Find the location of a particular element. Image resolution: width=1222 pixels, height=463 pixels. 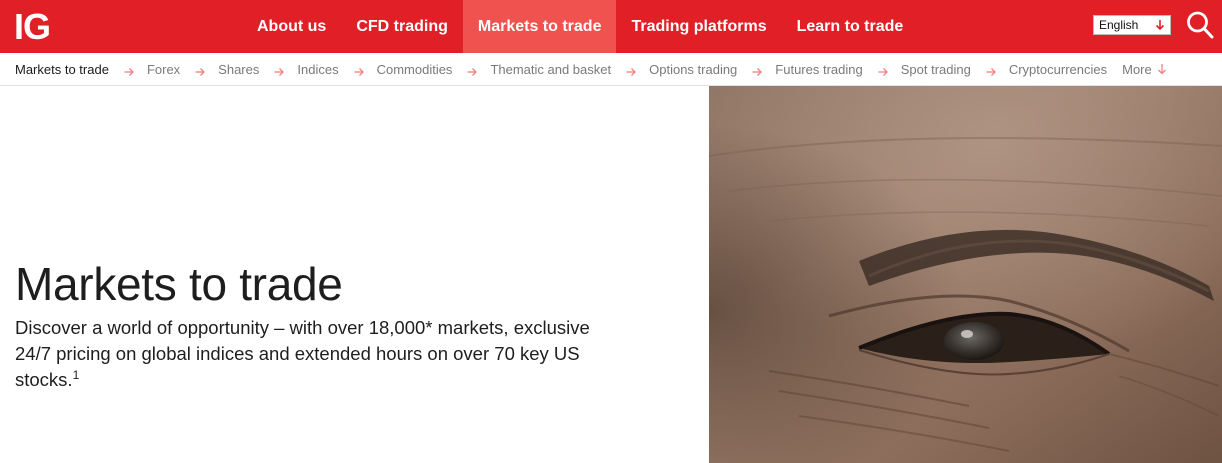

nav-trading-platforms: Trading platforms is located at coordinates (698, 26).